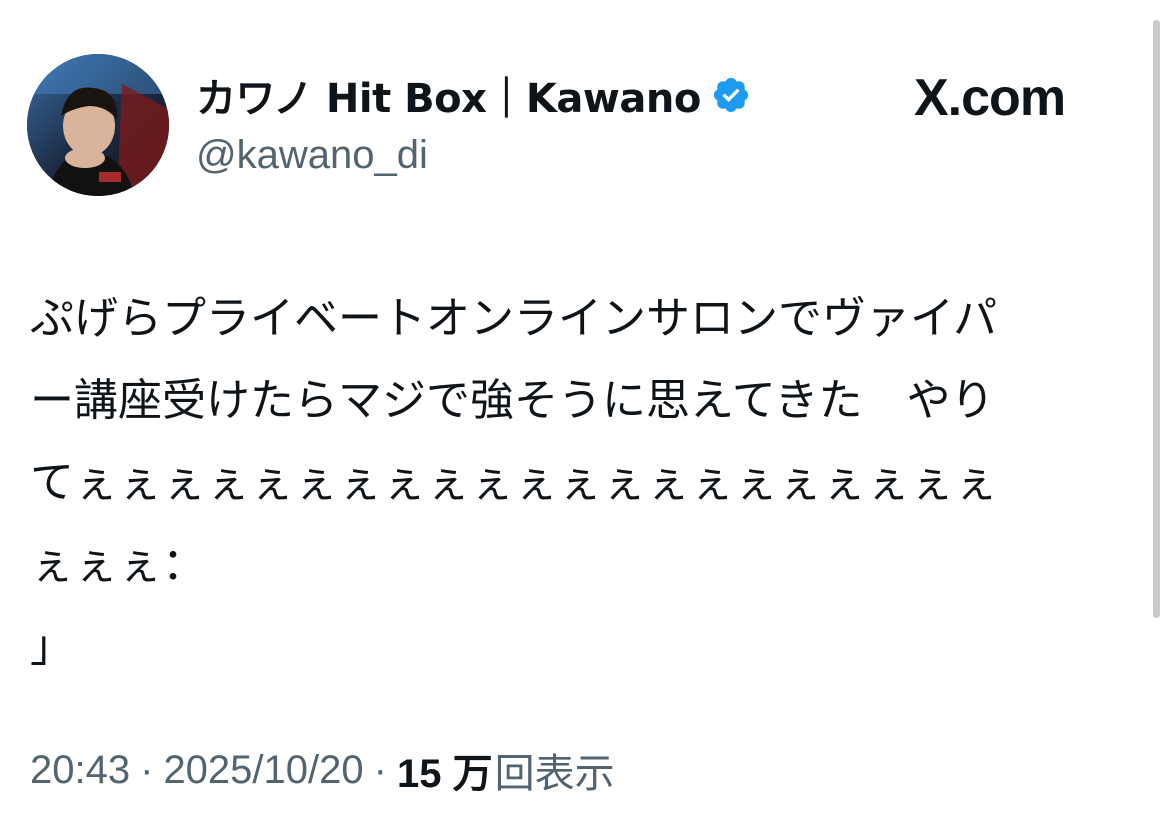  I want to click on avatar, so click(98, 125).